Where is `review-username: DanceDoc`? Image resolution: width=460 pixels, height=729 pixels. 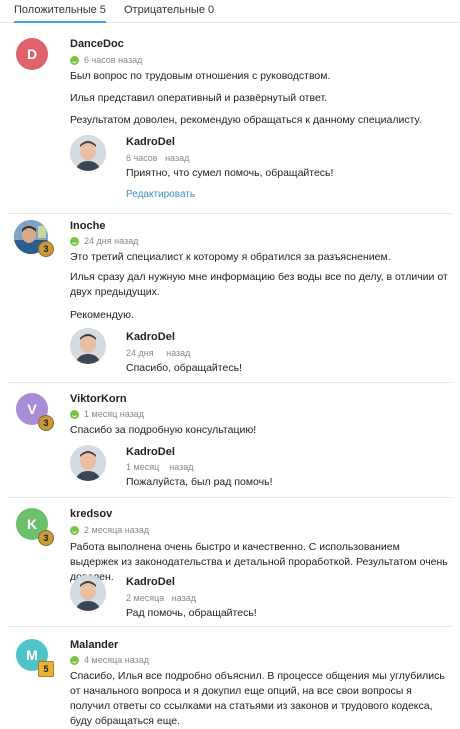
review-username: DanceDoc is located at coordinates (97, 44).